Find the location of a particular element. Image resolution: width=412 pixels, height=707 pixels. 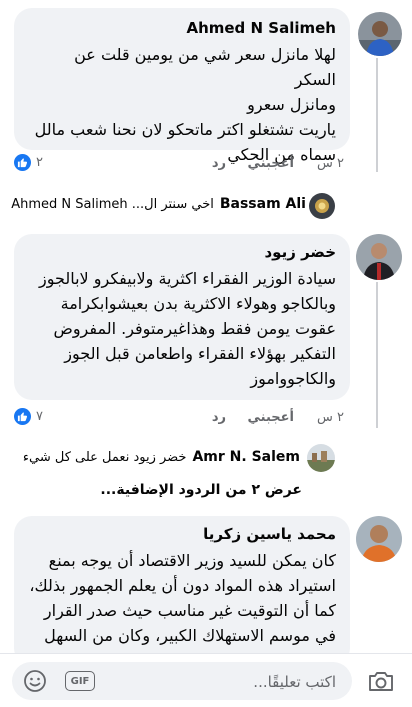

gif-icon: GIF is located at coordinates (80, 681).